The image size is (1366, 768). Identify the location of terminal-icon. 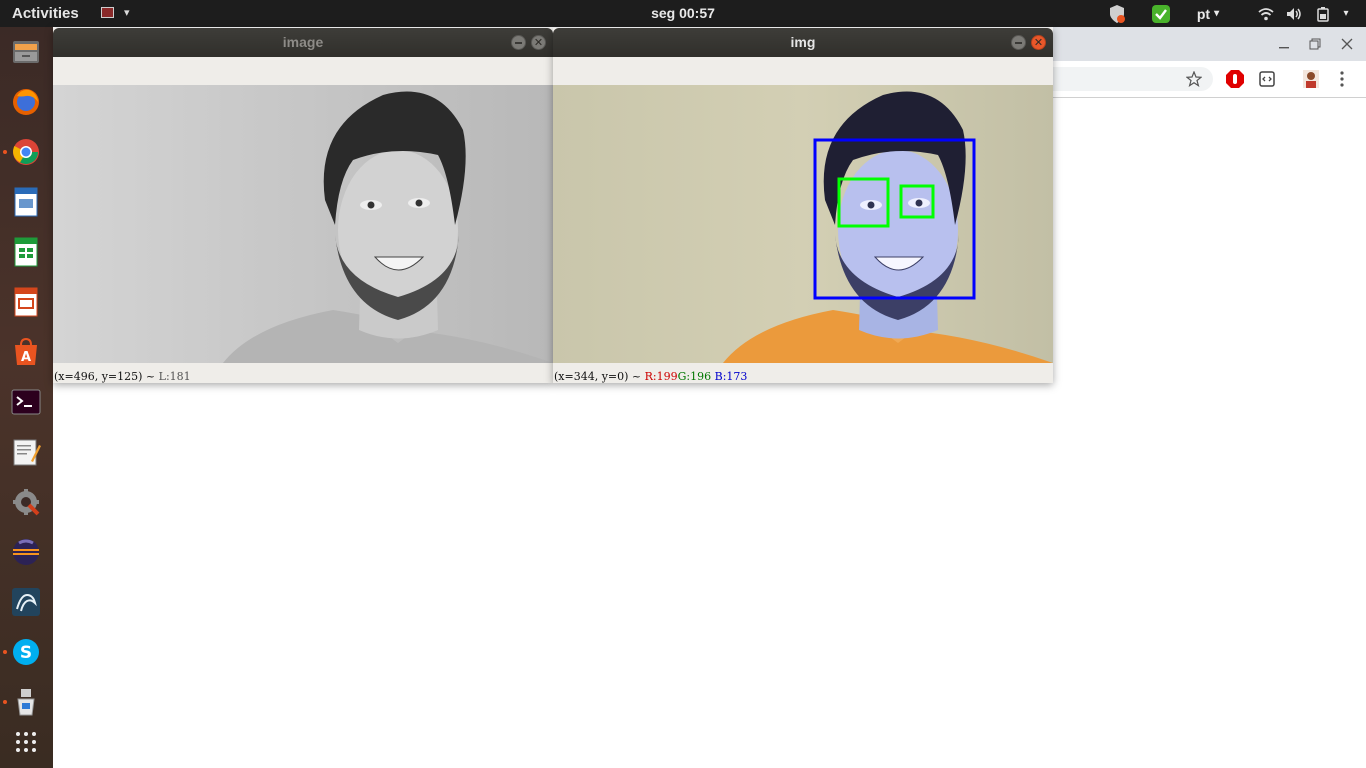
(26, 402).